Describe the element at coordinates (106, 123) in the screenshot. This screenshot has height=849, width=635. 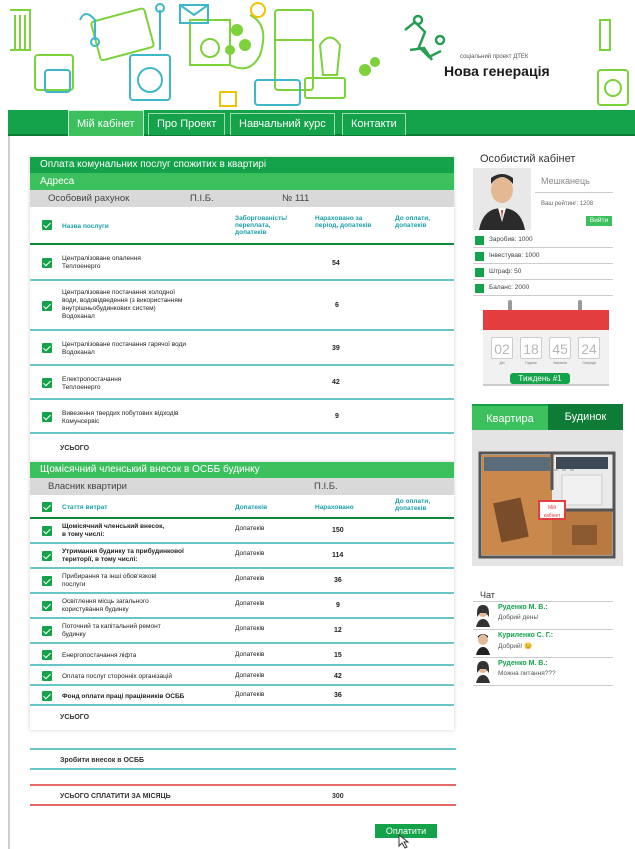
I see `nav-my-cabinet: Мій кабінет` at that location.